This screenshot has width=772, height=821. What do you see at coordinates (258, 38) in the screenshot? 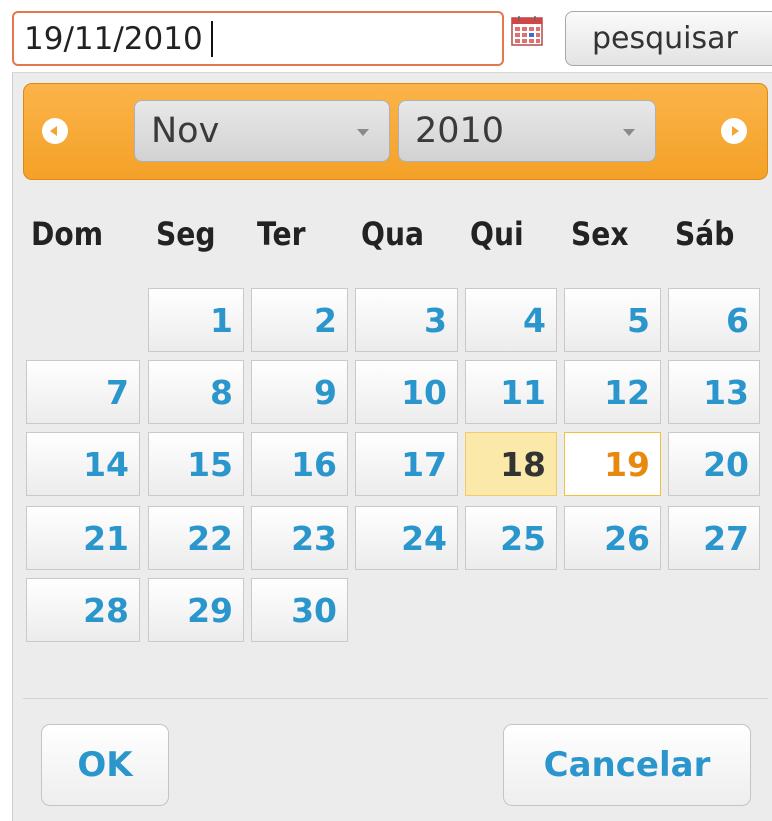
I see `date-input` at bounding box center [258, 38].